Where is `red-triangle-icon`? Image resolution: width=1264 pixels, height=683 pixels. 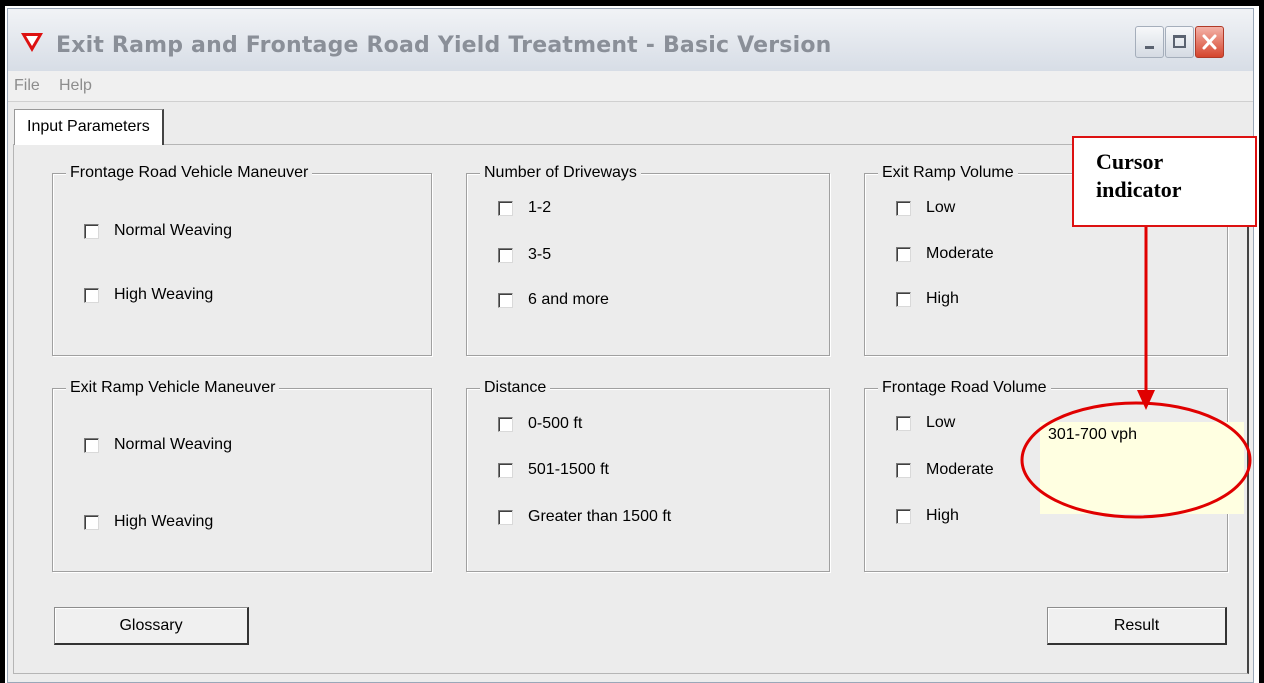
red-triangle-icon is located at coordinates (32, 42).